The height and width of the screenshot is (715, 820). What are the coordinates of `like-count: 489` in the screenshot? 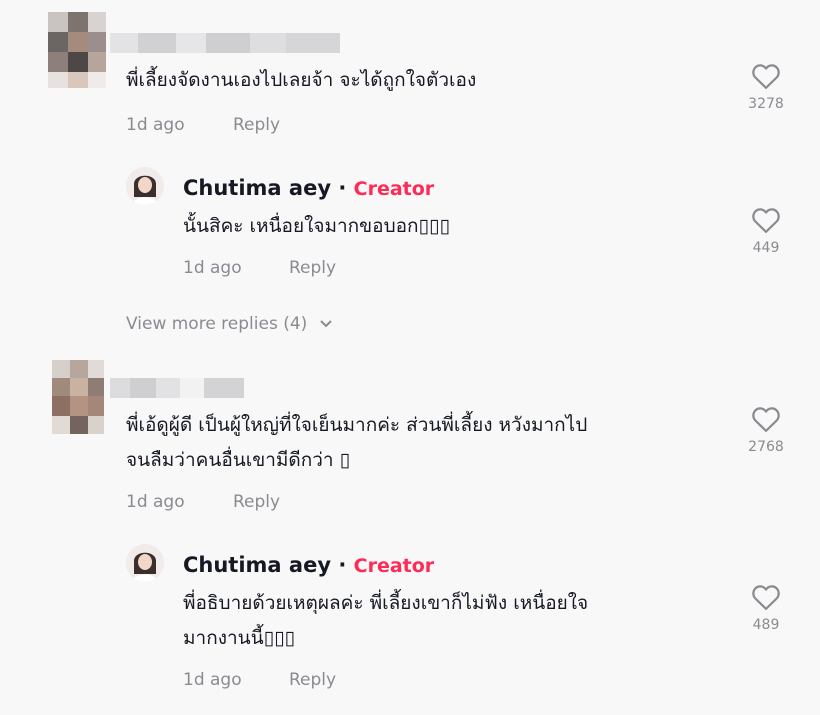 It's located at (766, 625).